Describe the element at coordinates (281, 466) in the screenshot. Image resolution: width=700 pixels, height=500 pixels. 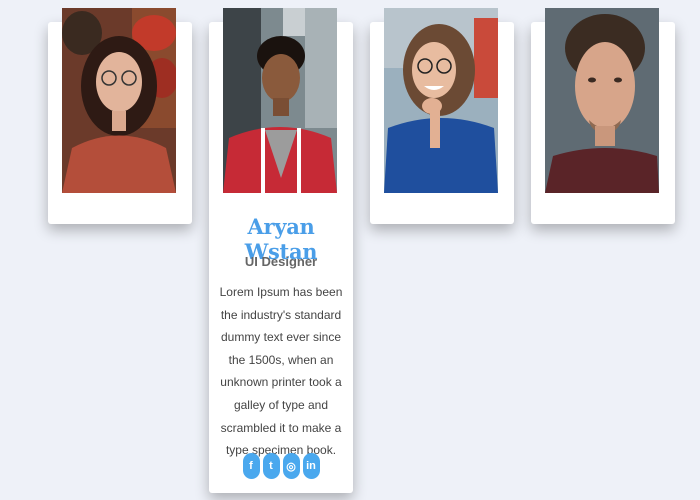
I see `social-links: f t ◎ in` at that location.